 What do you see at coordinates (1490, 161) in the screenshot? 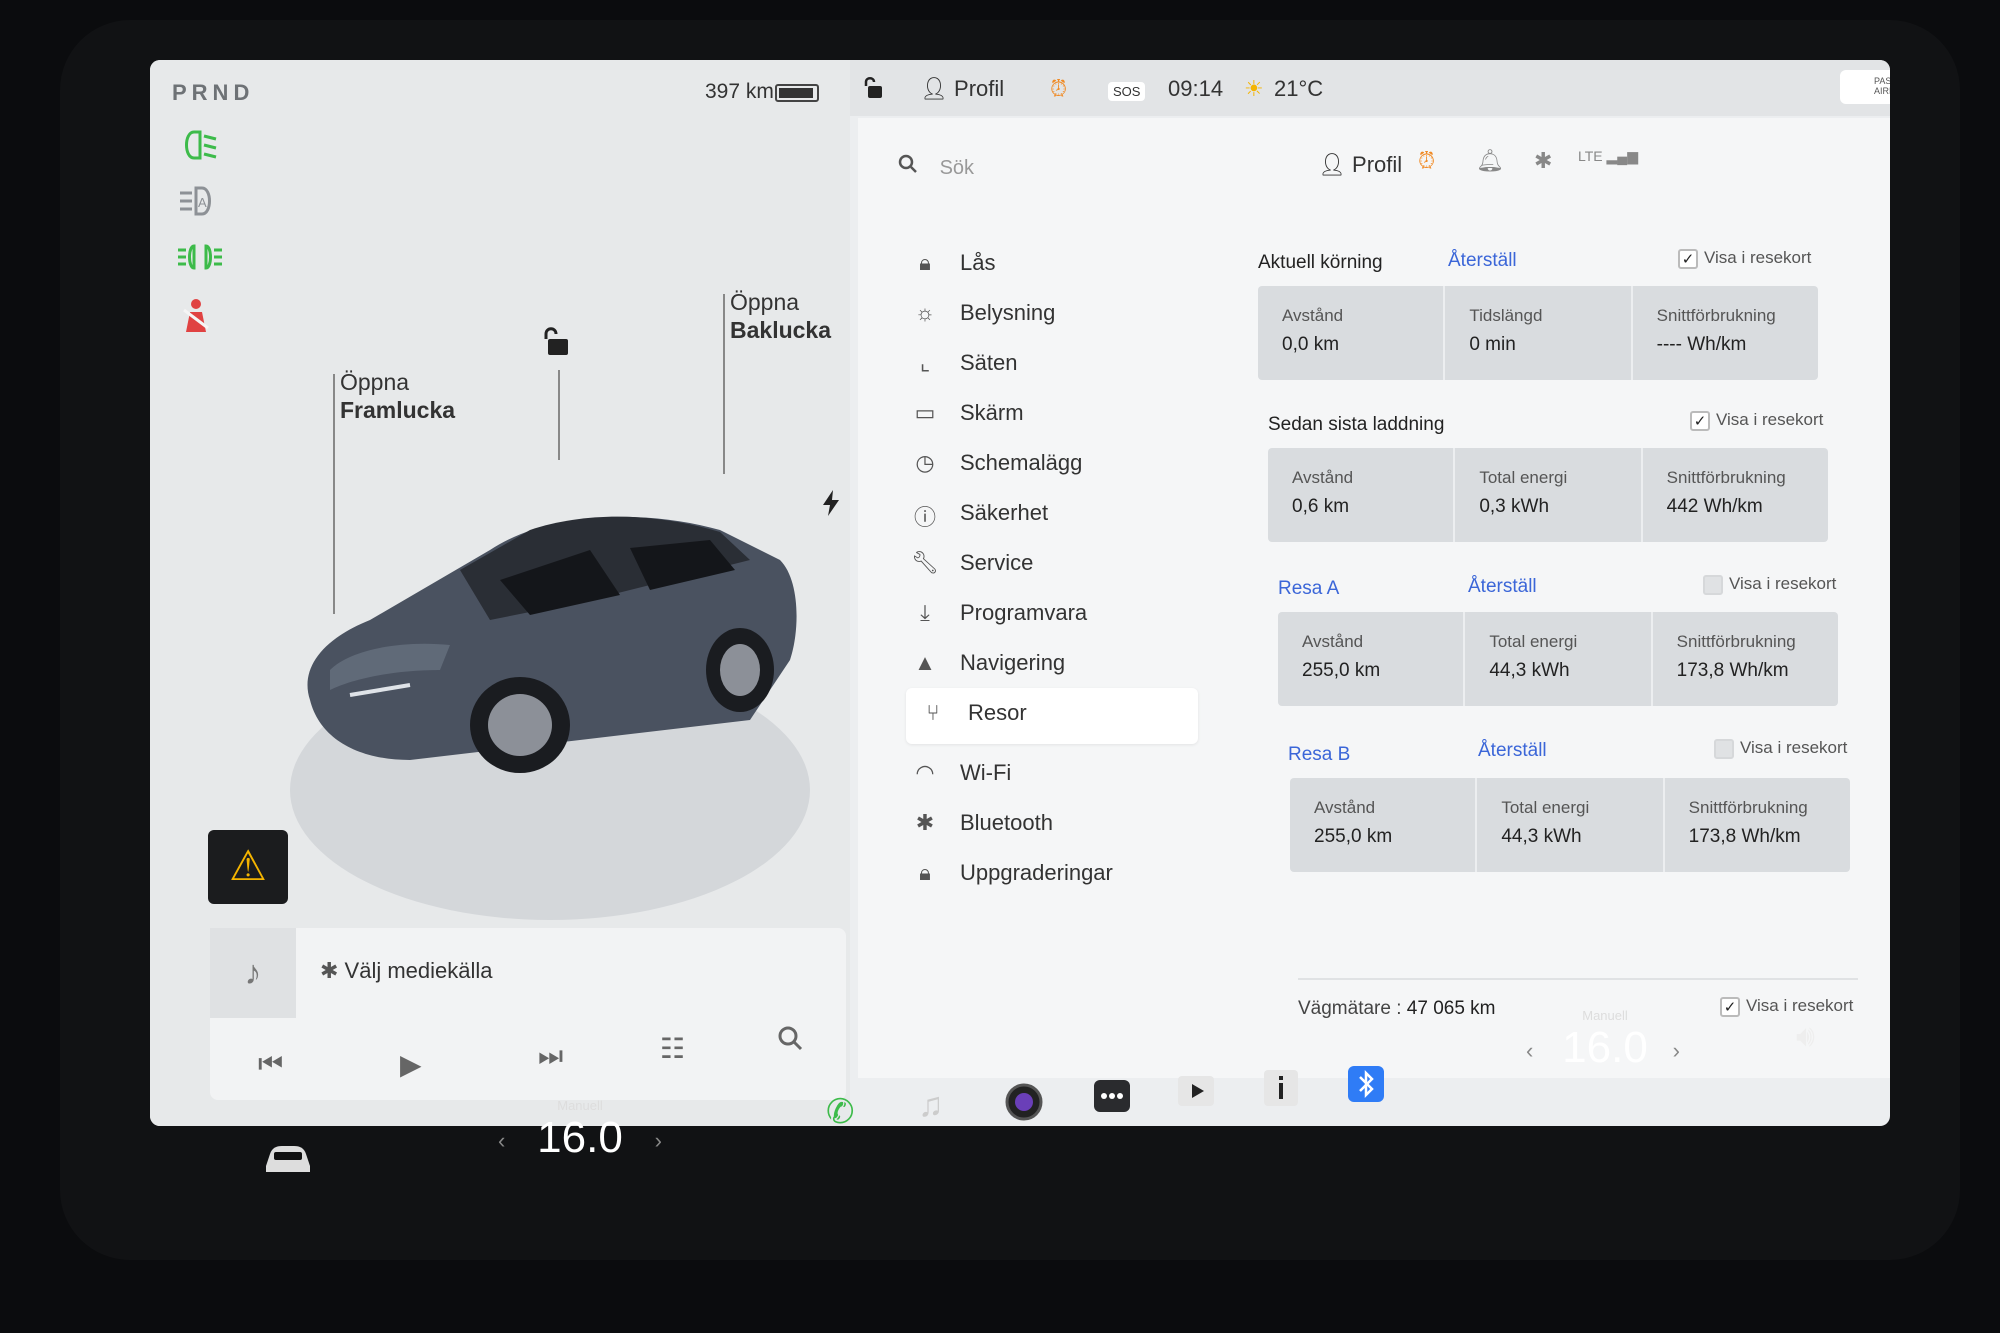
I see `bell-icon: 🔔︎` at bounding box center [1490, 161].